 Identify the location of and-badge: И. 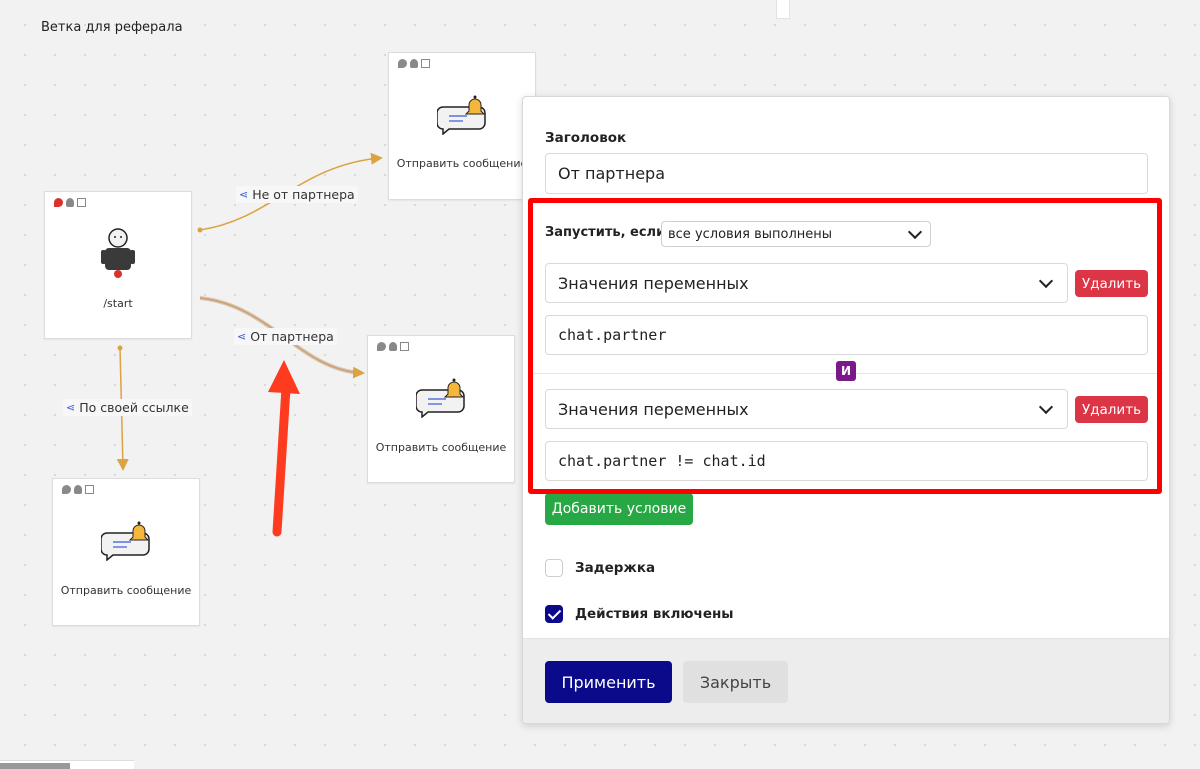
(846, 371).